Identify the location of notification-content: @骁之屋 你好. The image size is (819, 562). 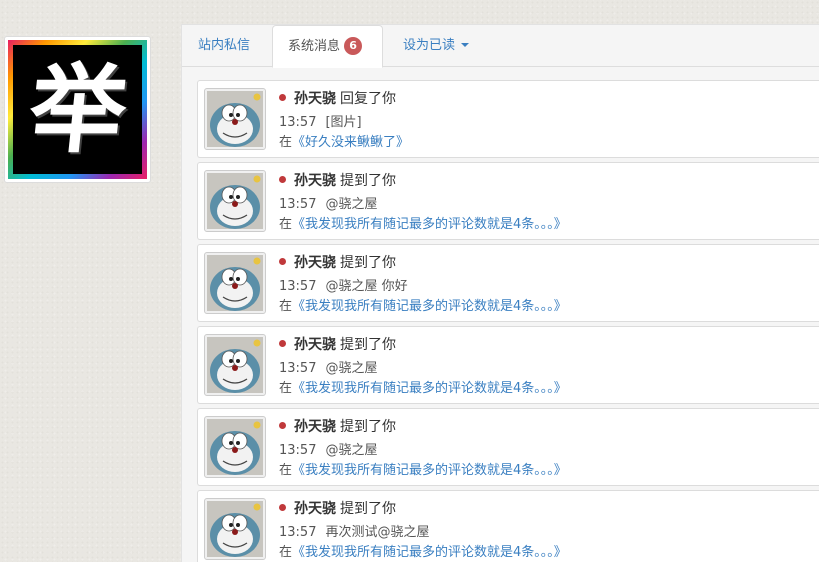
(366, 286).